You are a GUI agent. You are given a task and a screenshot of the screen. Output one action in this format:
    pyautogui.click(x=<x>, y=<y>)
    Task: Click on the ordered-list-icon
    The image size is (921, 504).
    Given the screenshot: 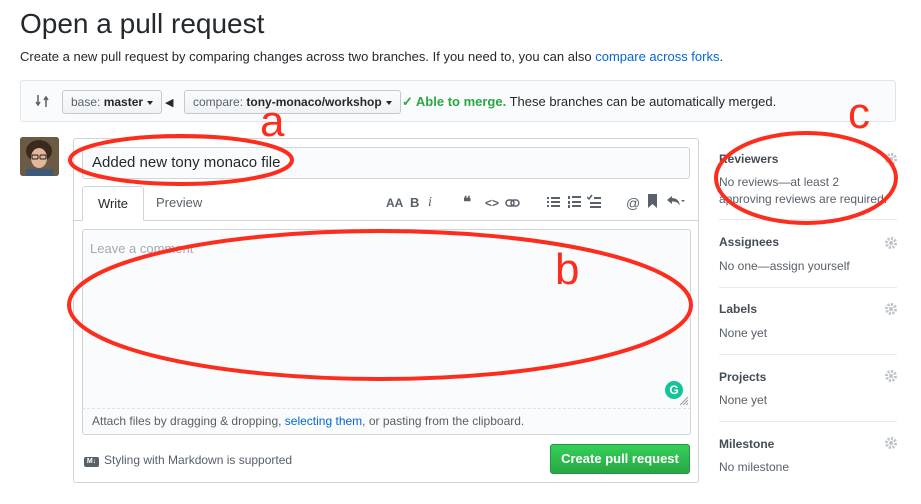 What is the action you would take?
    pyautogui.click(x=574, y=201)
    